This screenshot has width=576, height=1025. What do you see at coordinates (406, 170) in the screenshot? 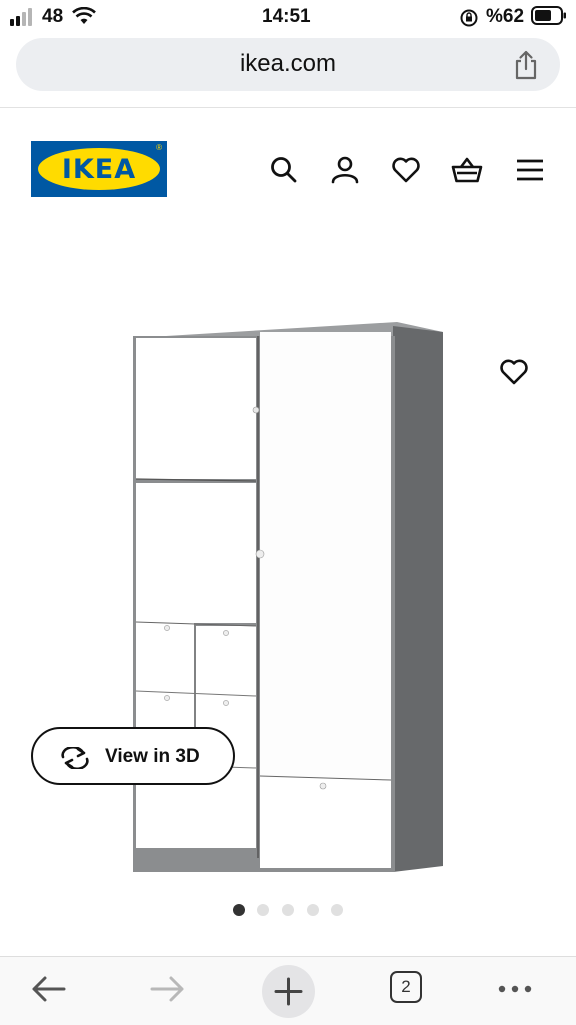
I see `favourites-icon` at bounding box center [406, 170].